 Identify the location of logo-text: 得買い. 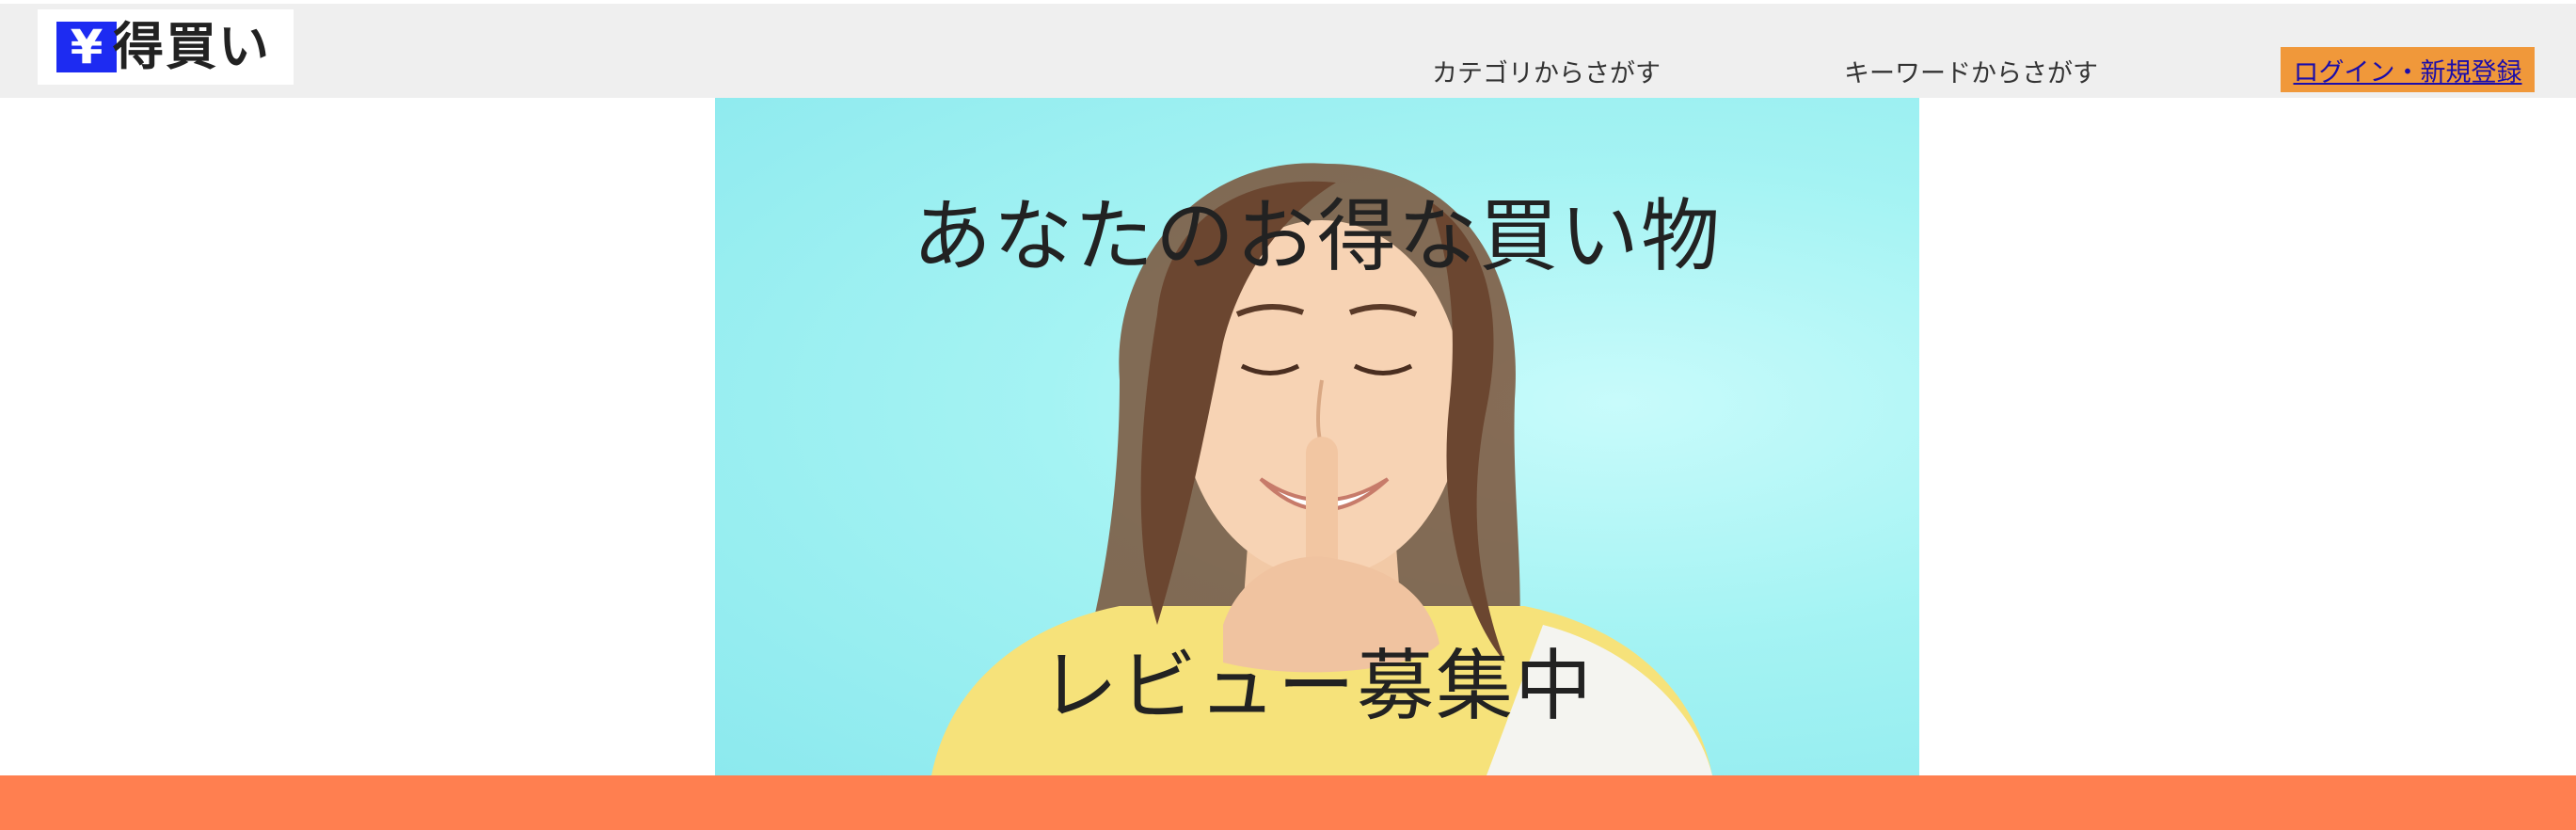
(192, 46).